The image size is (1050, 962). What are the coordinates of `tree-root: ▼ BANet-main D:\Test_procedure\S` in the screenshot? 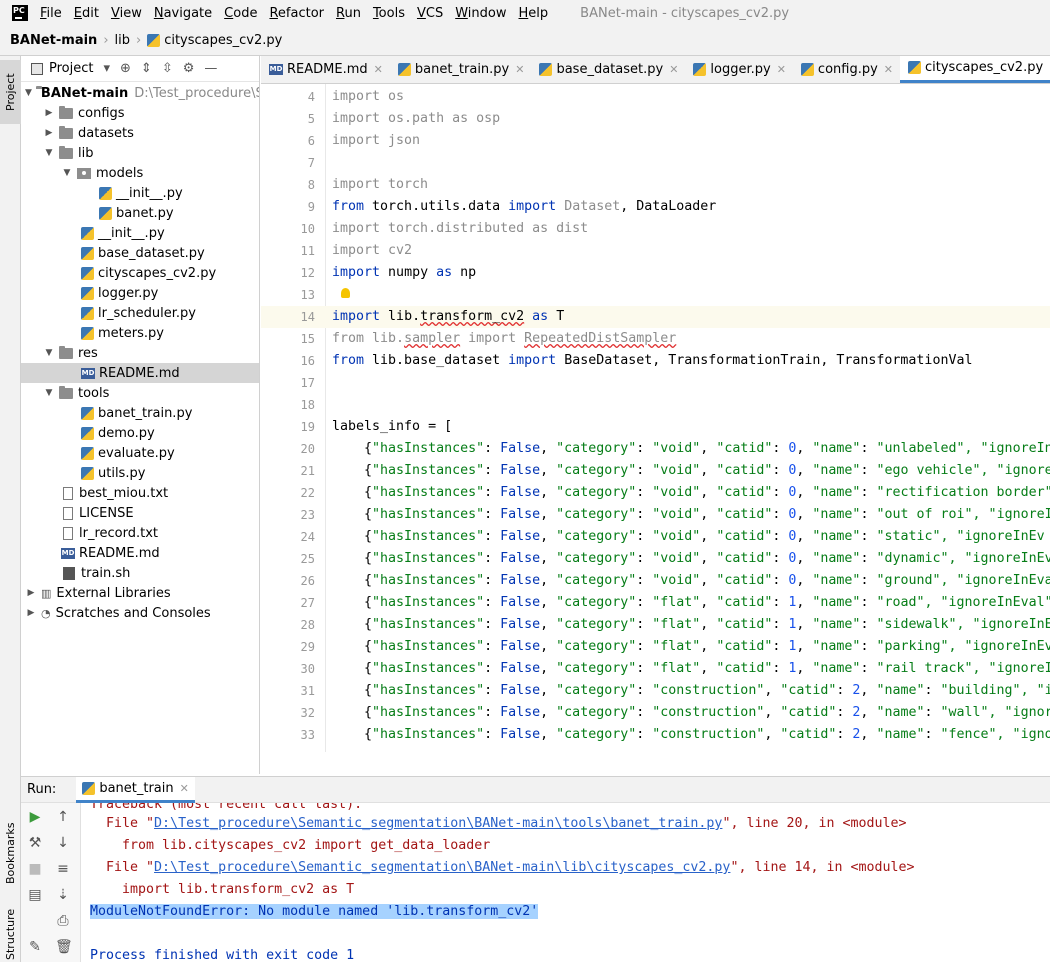 It's located at (140, 93).